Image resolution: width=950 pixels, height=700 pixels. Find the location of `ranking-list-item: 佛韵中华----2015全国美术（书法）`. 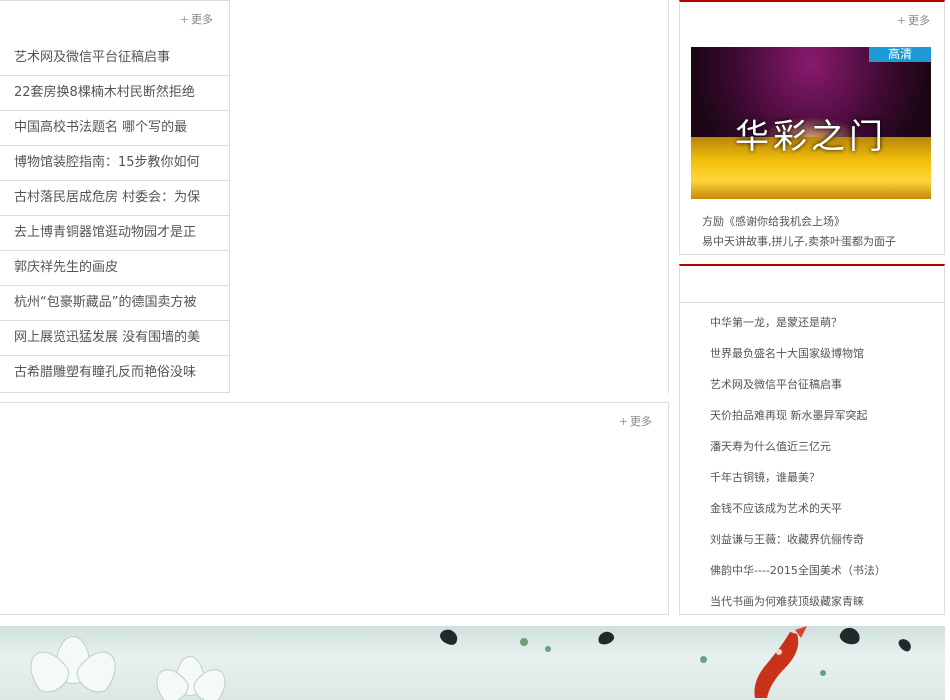

ranking-list-item: 佛韵中华----2015全国美术（书法） is located at coordinates (798, 570).